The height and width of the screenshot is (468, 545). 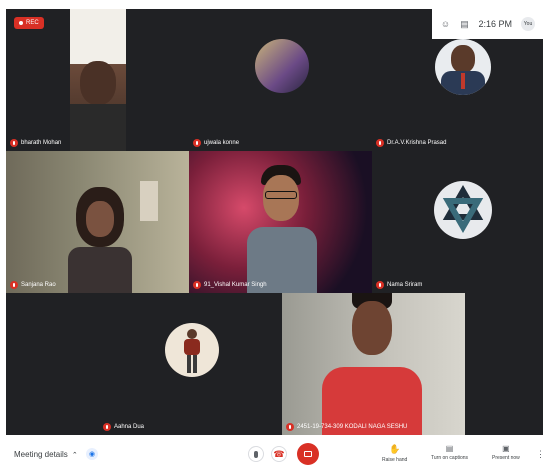 I want to click on people-icon: ☺, so click(x=445, y=24).